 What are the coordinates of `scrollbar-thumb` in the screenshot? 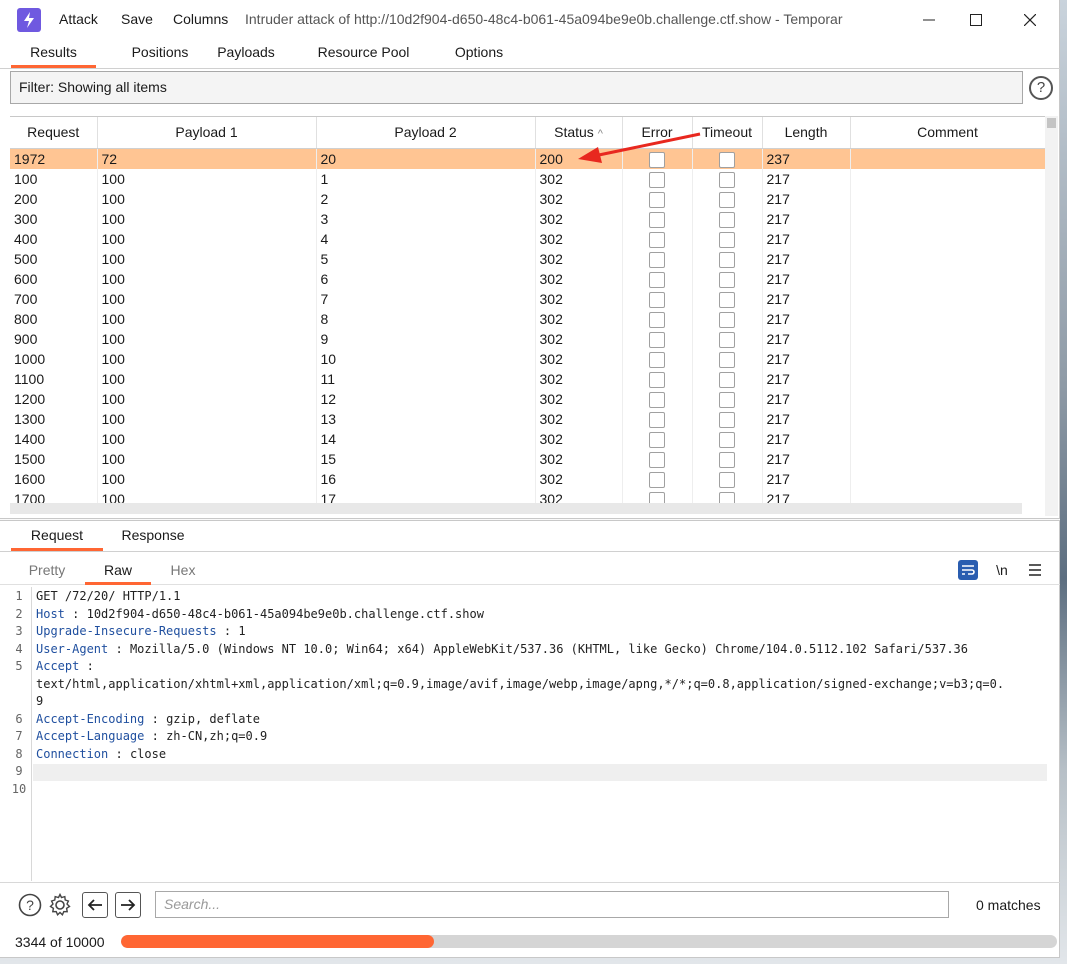 It's located at (1051, 123).